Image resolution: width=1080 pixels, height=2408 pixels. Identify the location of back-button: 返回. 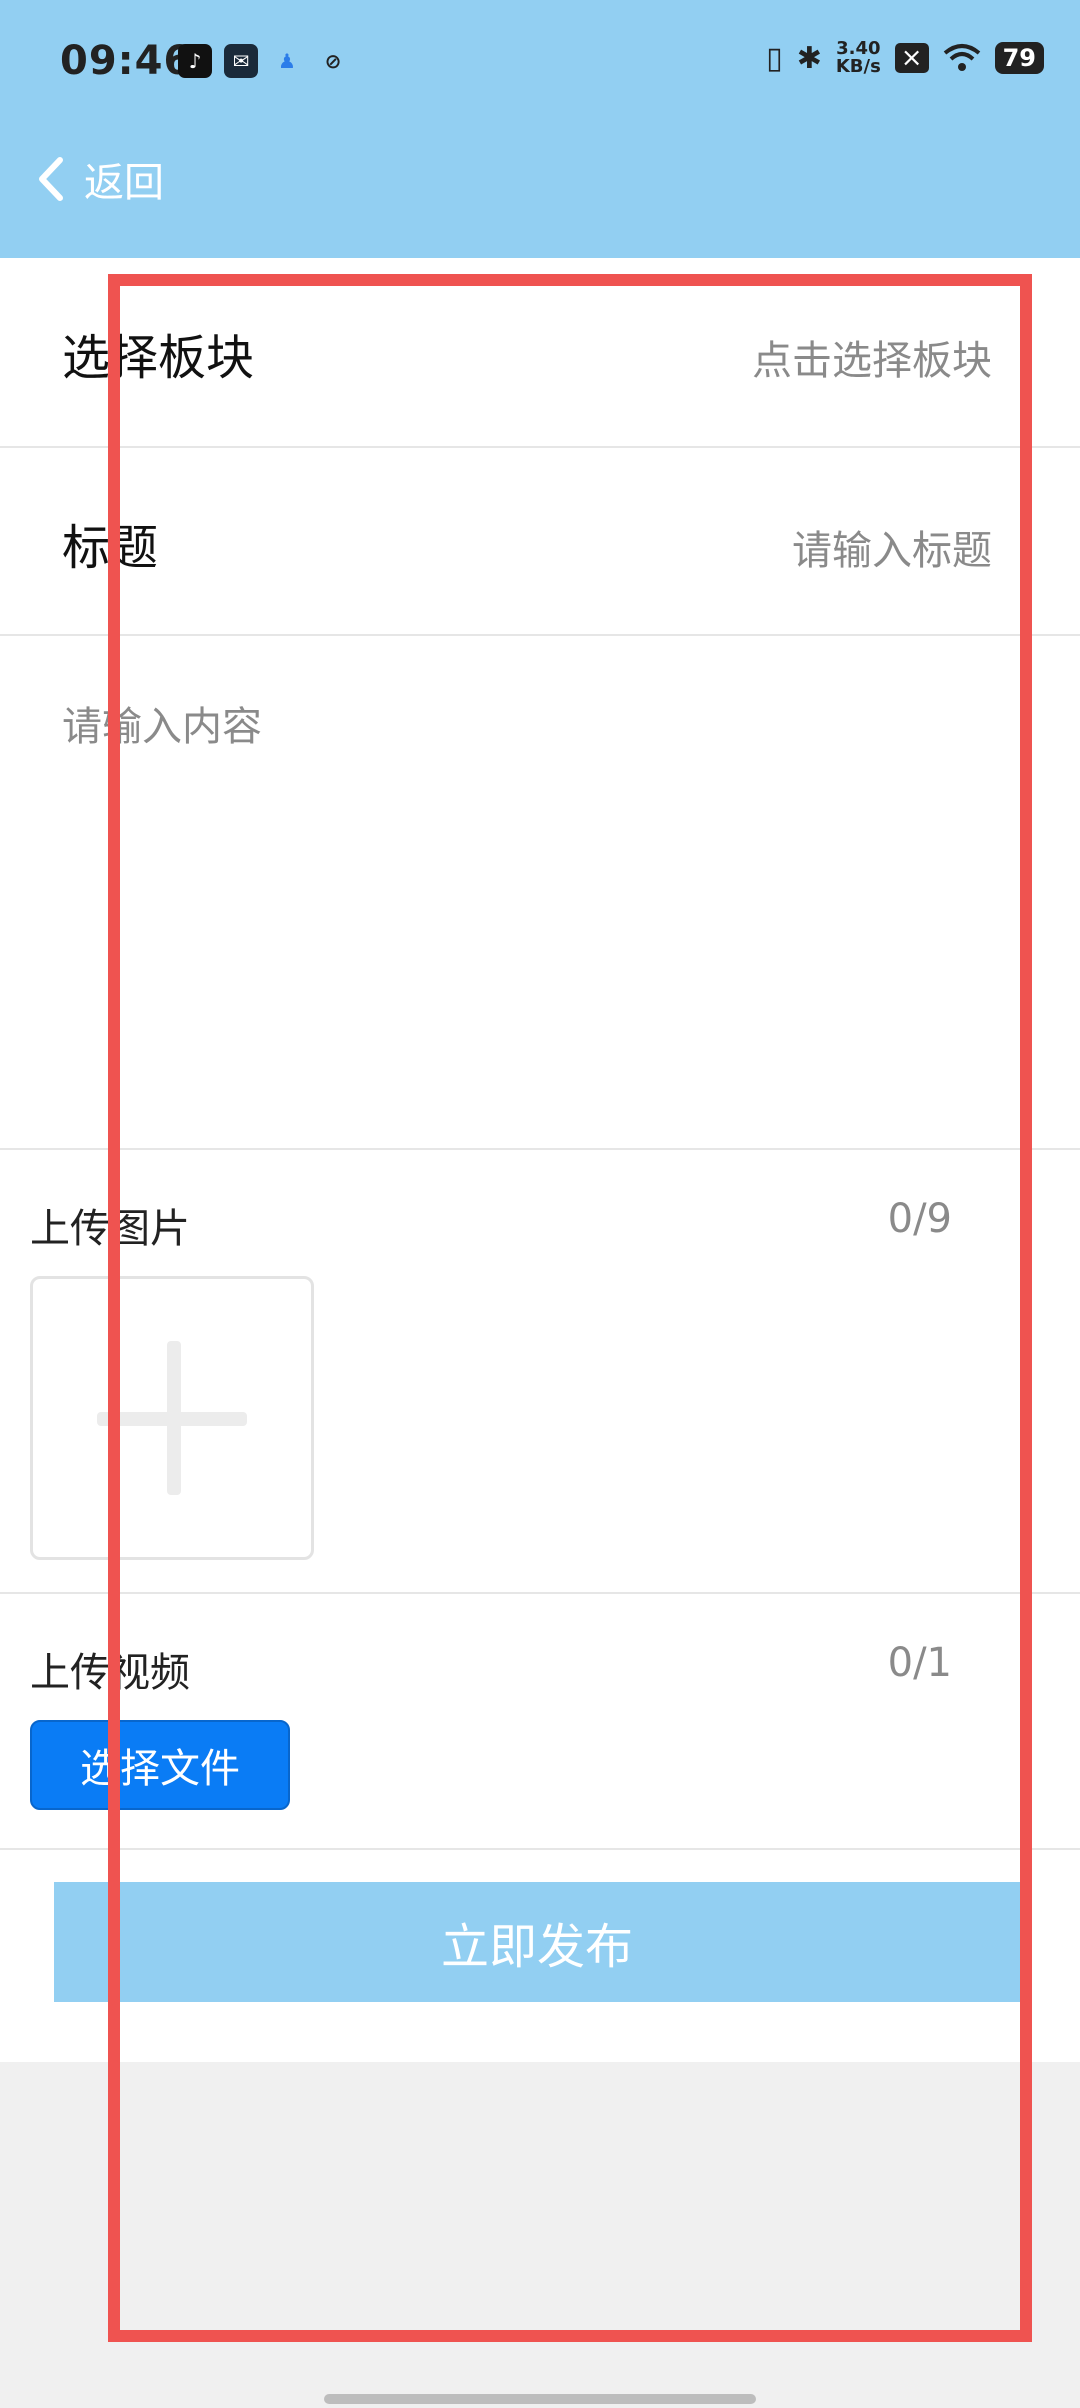
(100, 179).